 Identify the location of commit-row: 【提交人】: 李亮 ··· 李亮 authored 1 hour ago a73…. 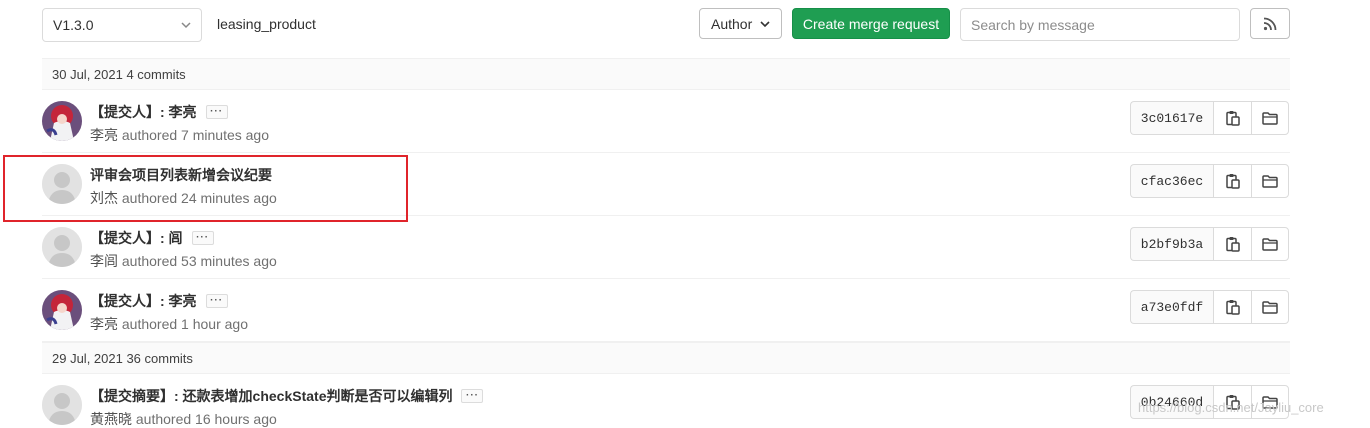
(666, 310).